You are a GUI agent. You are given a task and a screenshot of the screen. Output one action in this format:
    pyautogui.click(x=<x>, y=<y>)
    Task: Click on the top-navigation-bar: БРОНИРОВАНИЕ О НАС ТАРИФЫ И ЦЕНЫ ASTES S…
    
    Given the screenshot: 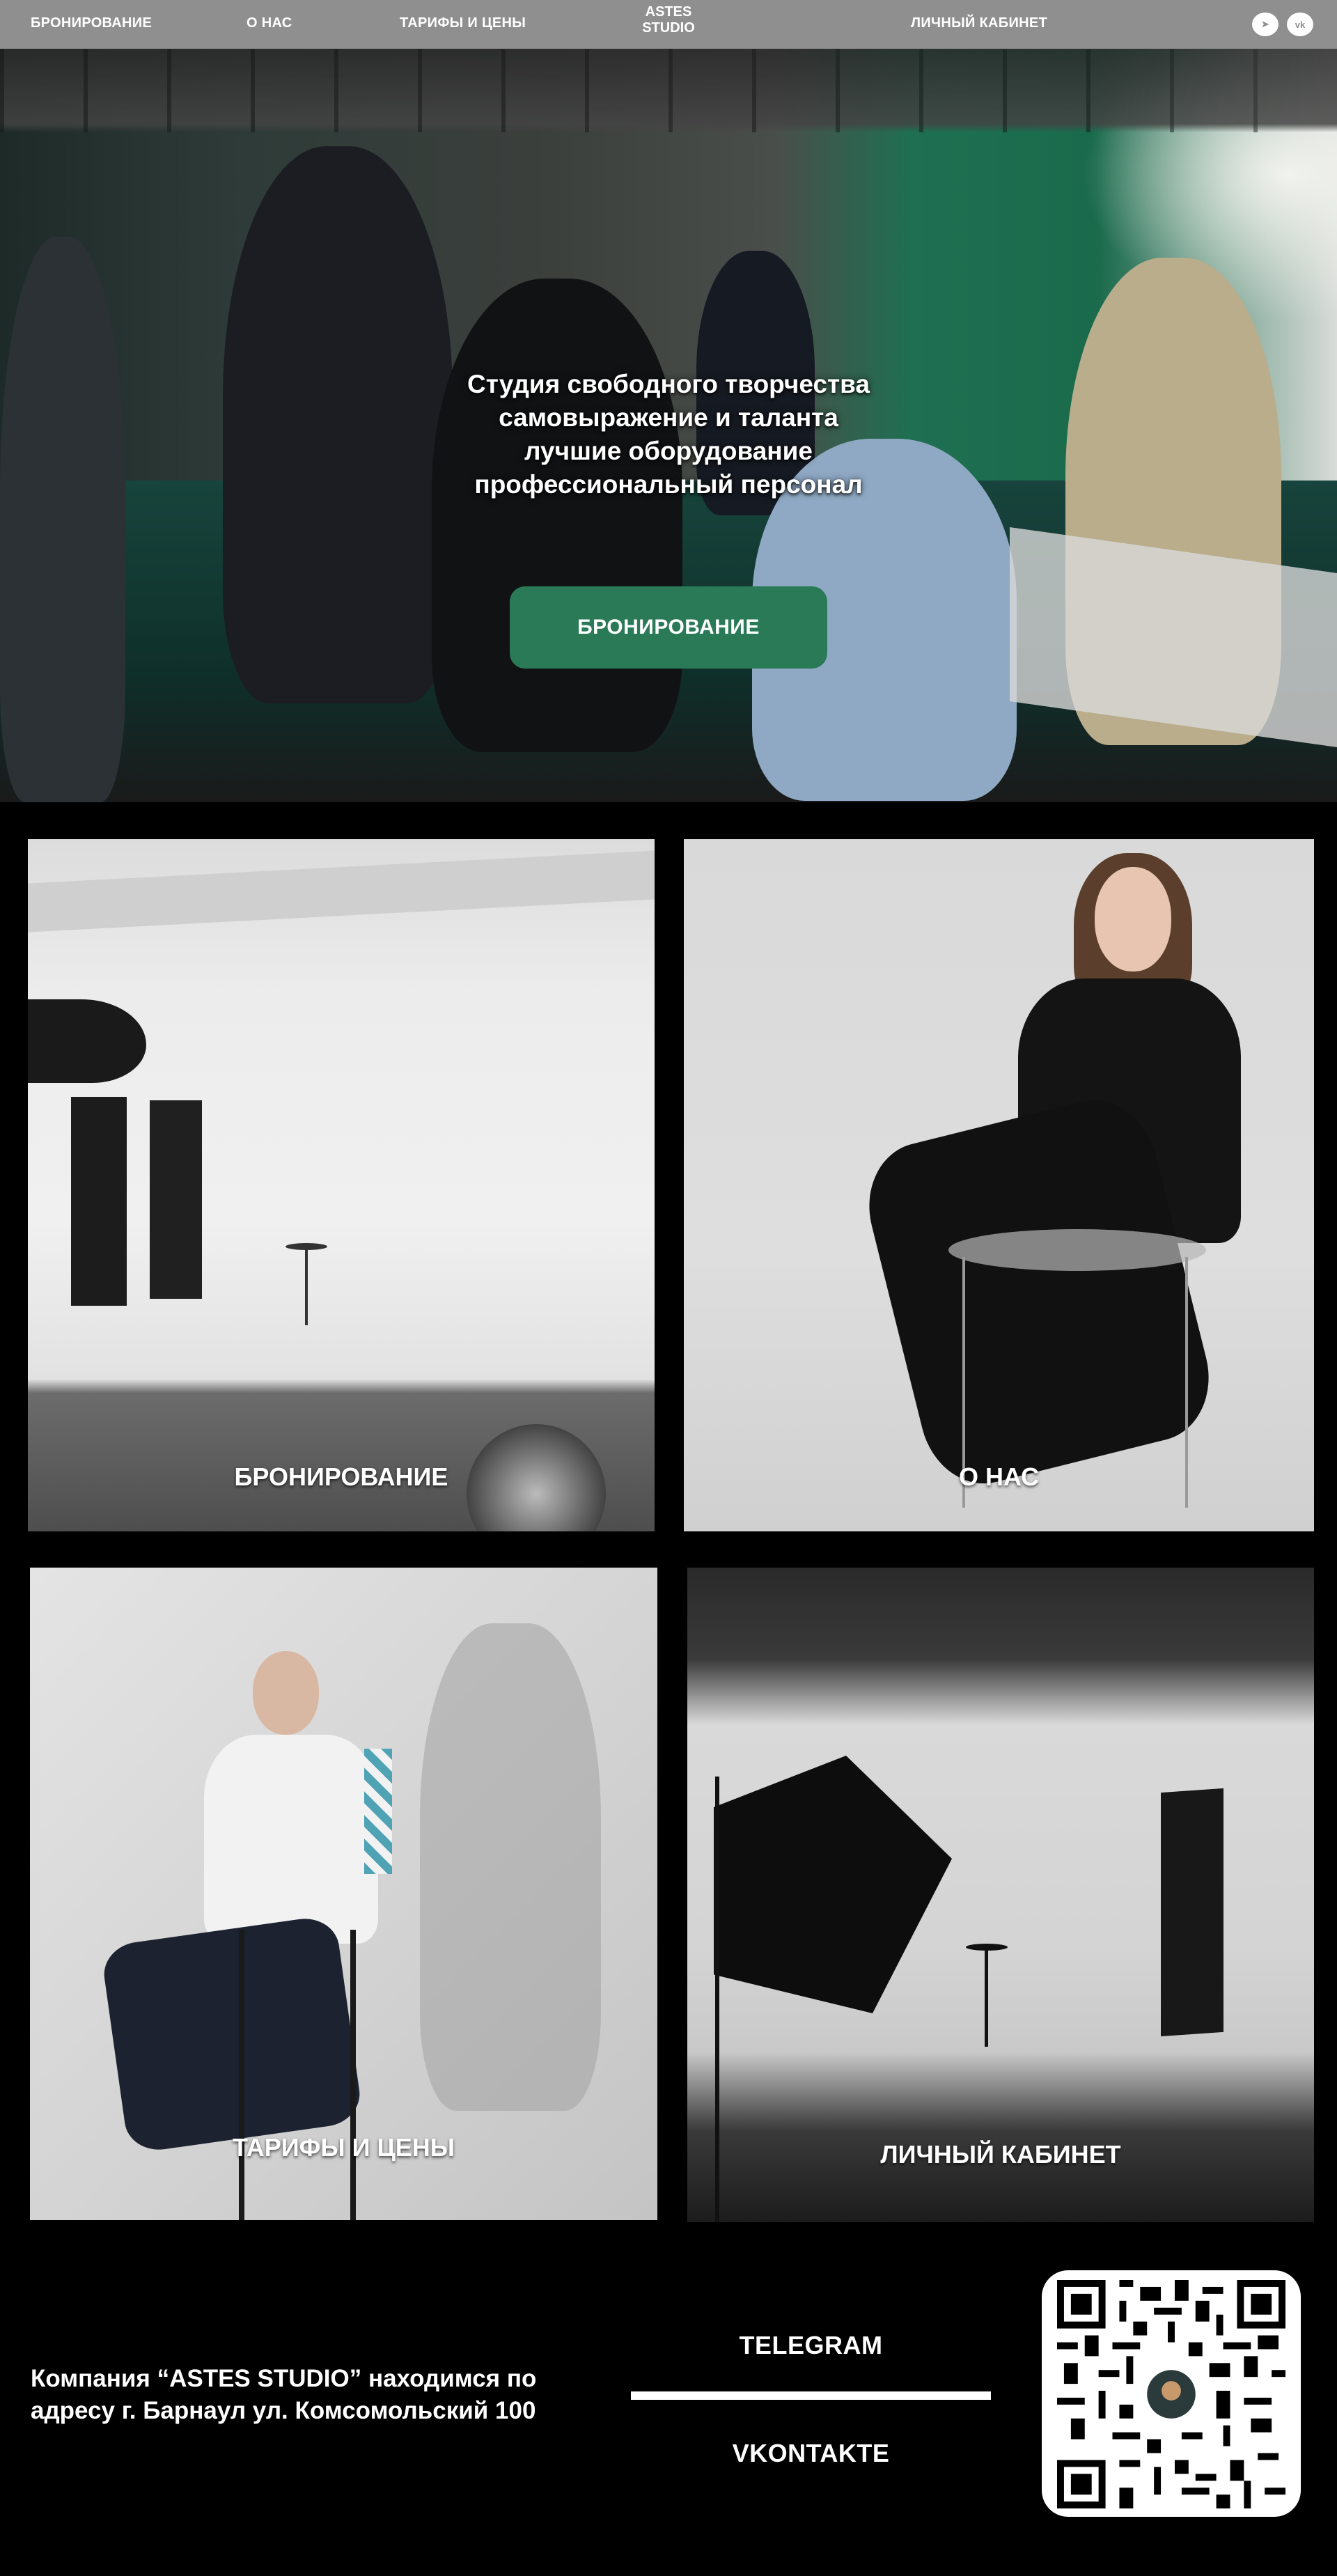 What is the action you would take?
    pyautogui.click(x=668, y=25)
    